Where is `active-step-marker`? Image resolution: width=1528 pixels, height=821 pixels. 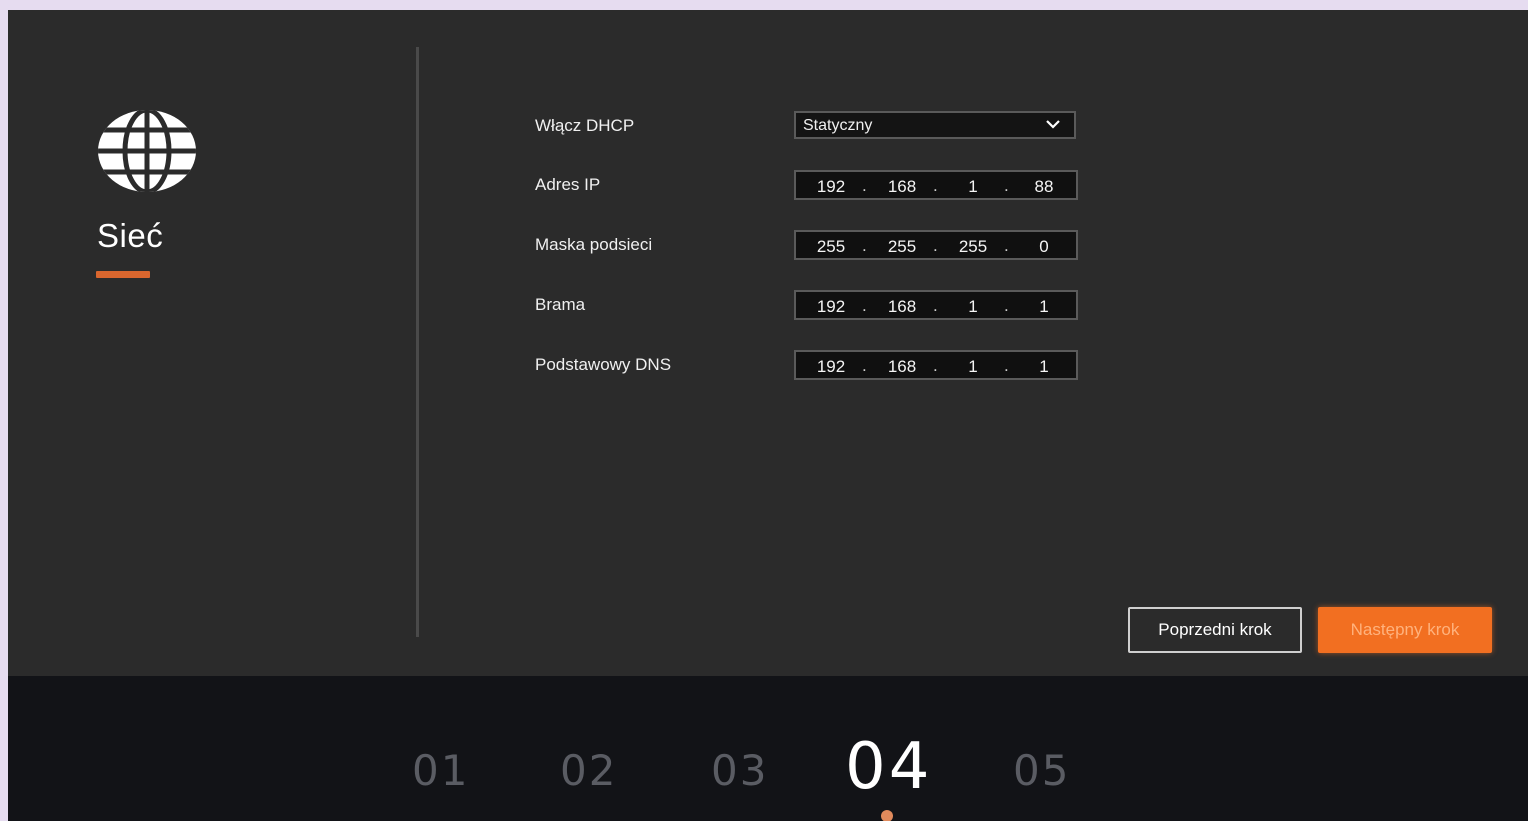 active-step-marker is located at coordinates (887, 815).